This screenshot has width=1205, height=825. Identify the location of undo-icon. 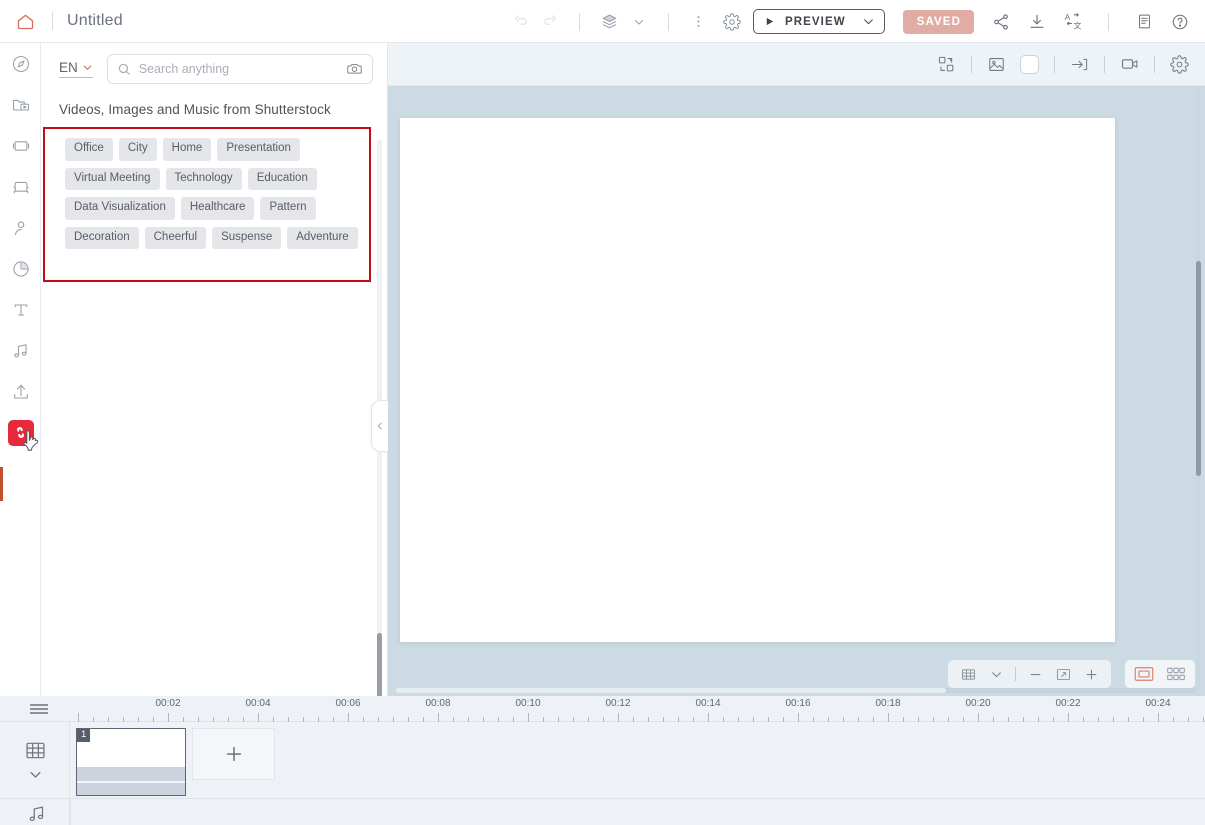
(520, 22).